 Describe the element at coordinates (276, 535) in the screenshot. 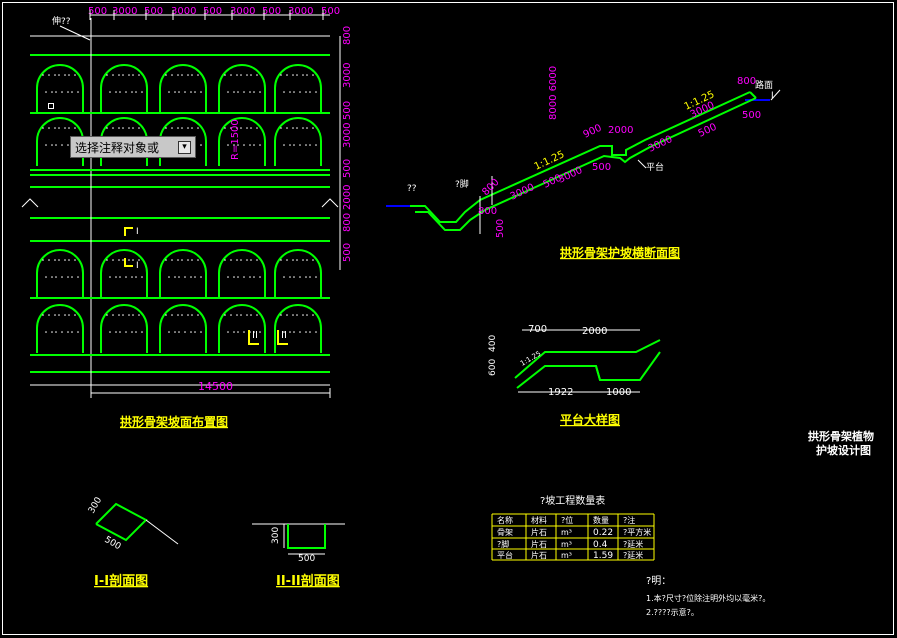

I see `section-II-dim: 300` at that location.